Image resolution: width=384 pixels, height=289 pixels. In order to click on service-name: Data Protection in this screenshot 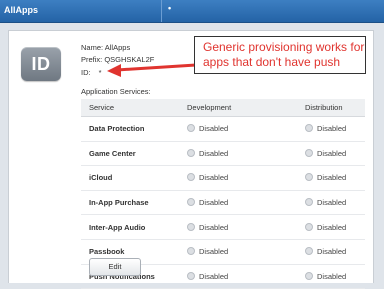, I will do `click(130, 129)`.